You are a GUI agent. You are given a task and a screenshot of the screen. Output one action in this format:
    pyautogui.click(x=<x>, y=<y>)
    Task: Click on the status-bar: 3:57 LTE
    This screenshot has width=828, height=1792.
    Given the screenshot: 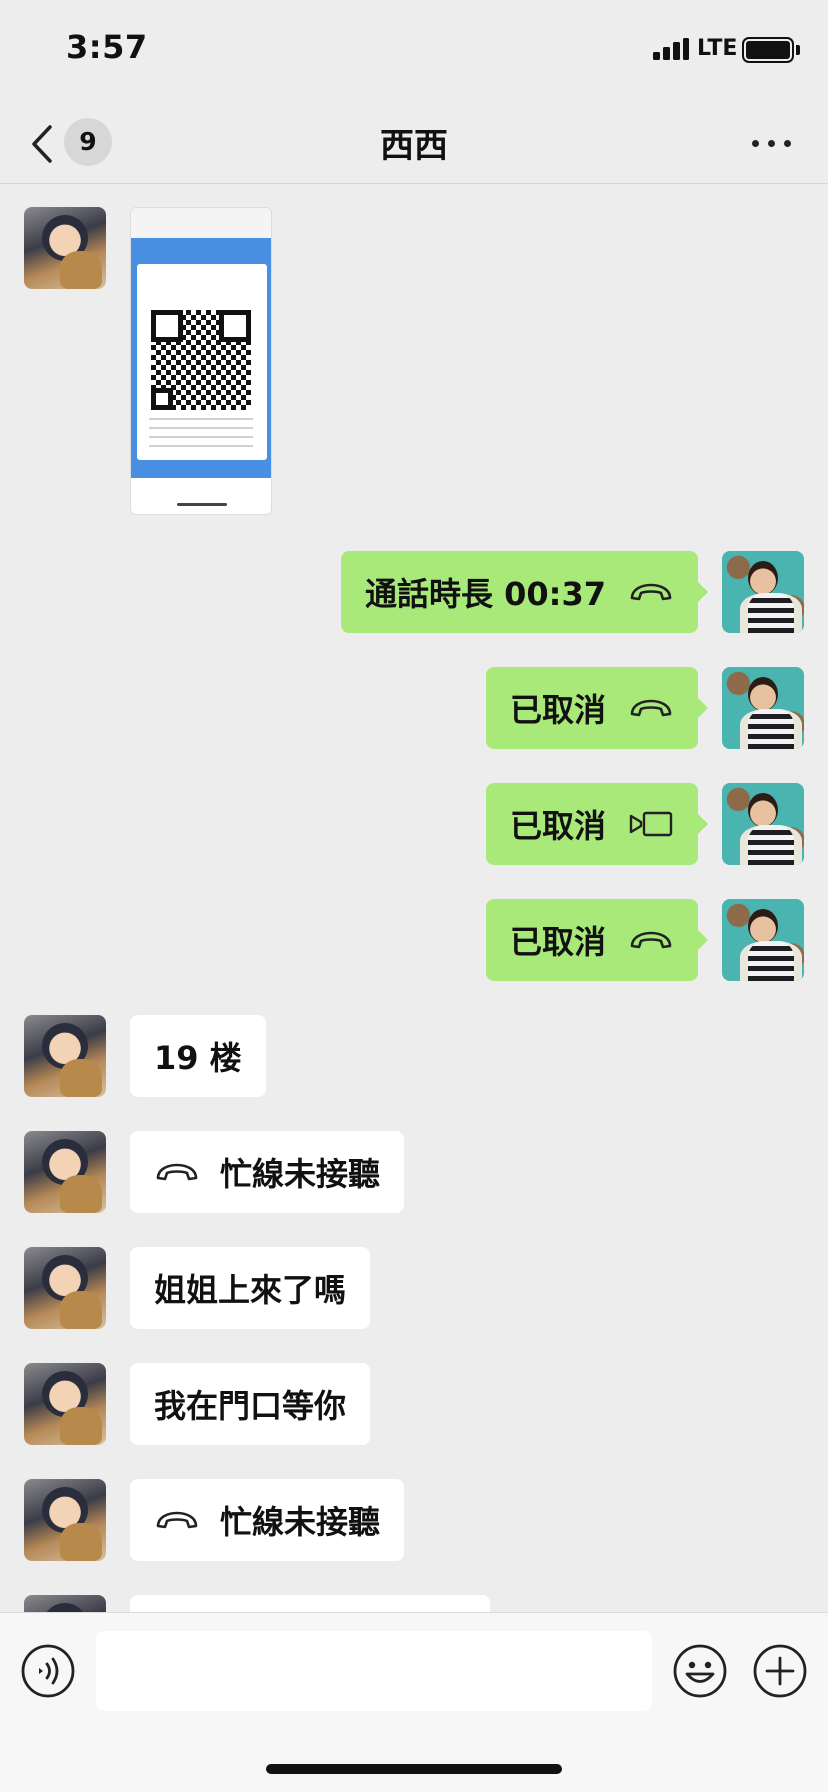 What is the action you would take?
    pyautogui.click(x=414, y=50)
    